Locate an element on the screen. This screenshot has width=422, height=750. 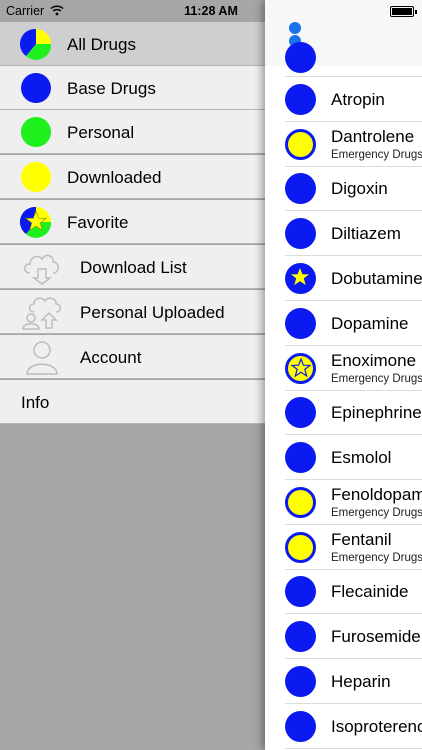
all-drugs-pie-icon is located at coordinates (36, 44).